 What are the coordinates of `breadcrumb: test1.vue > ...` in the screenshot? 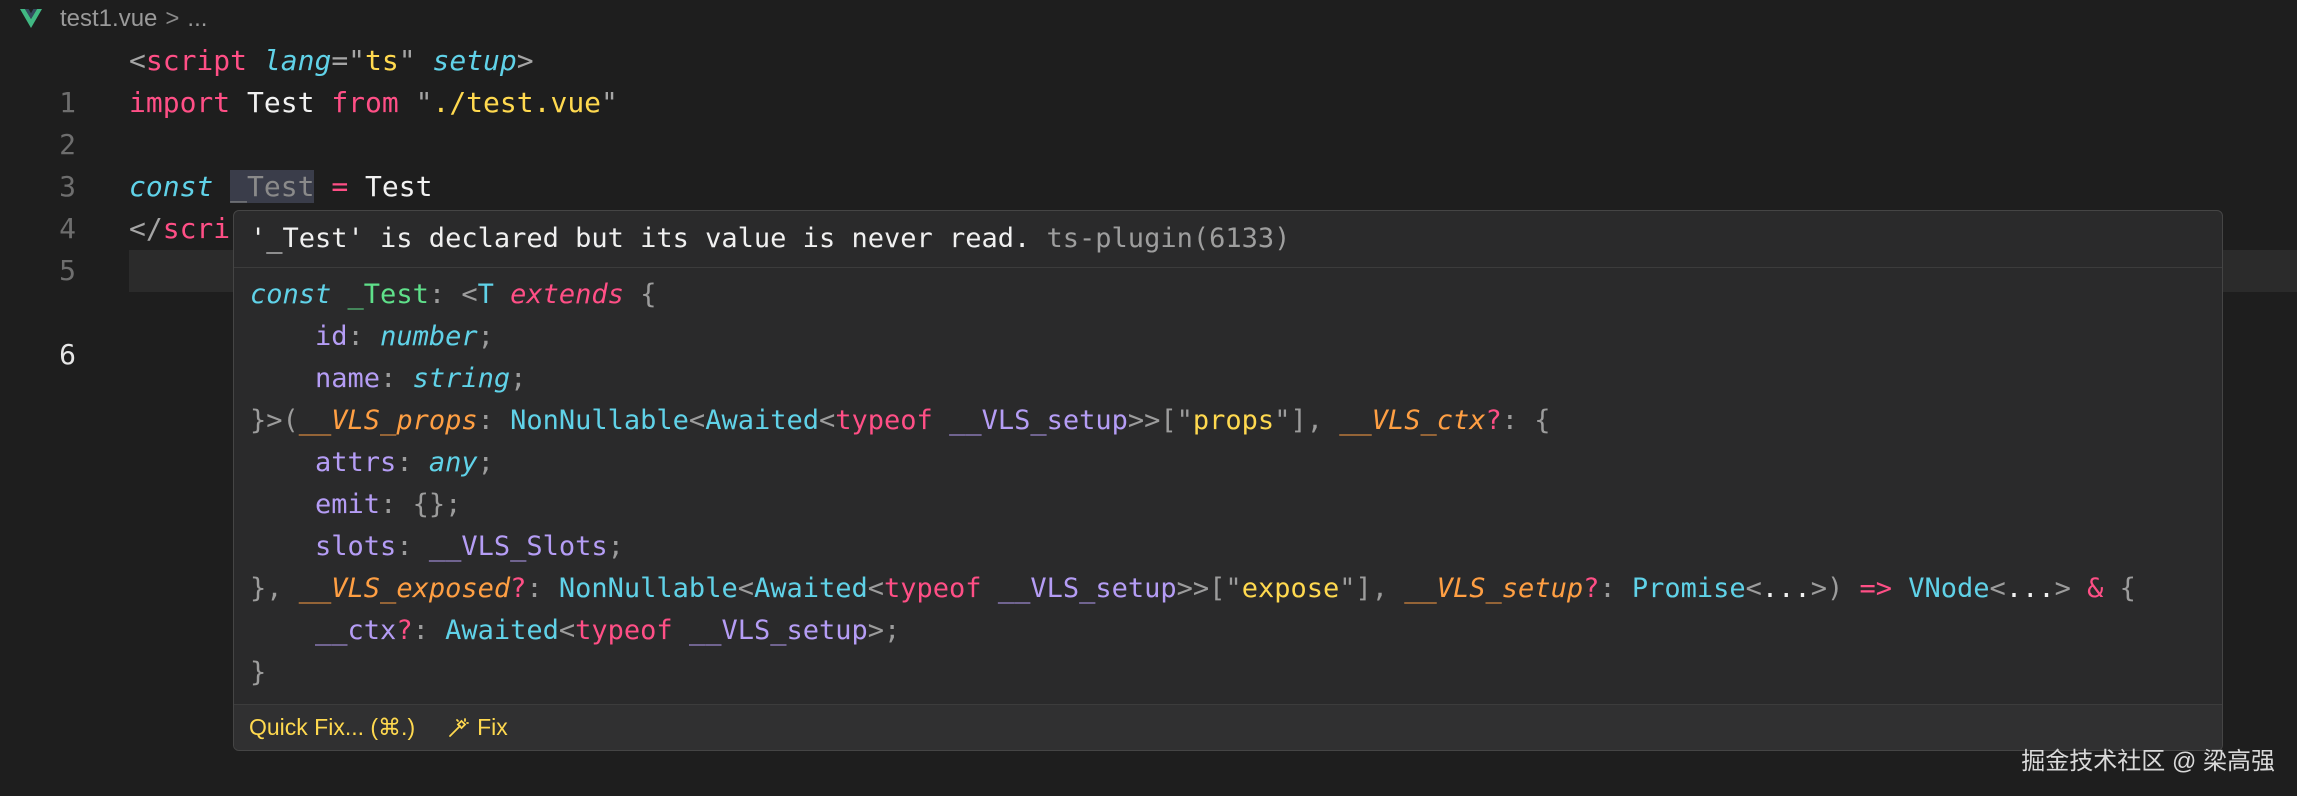 It's located at (113, 19).